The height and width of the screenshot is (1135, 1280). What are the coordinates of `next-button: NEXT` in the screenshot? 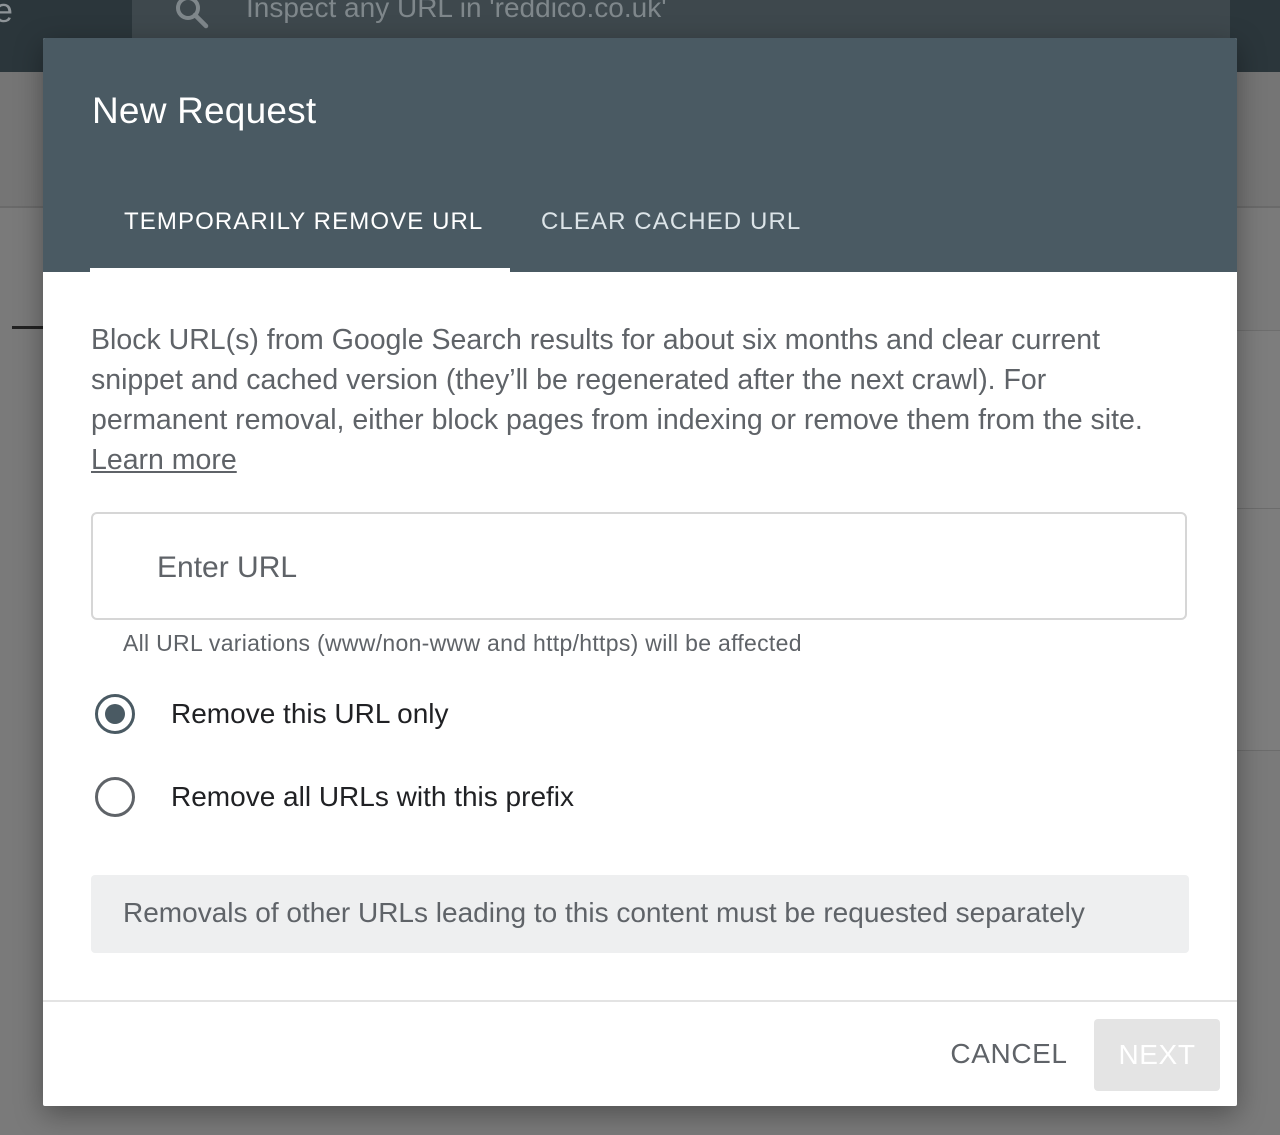 It's located at (1157, 1055).